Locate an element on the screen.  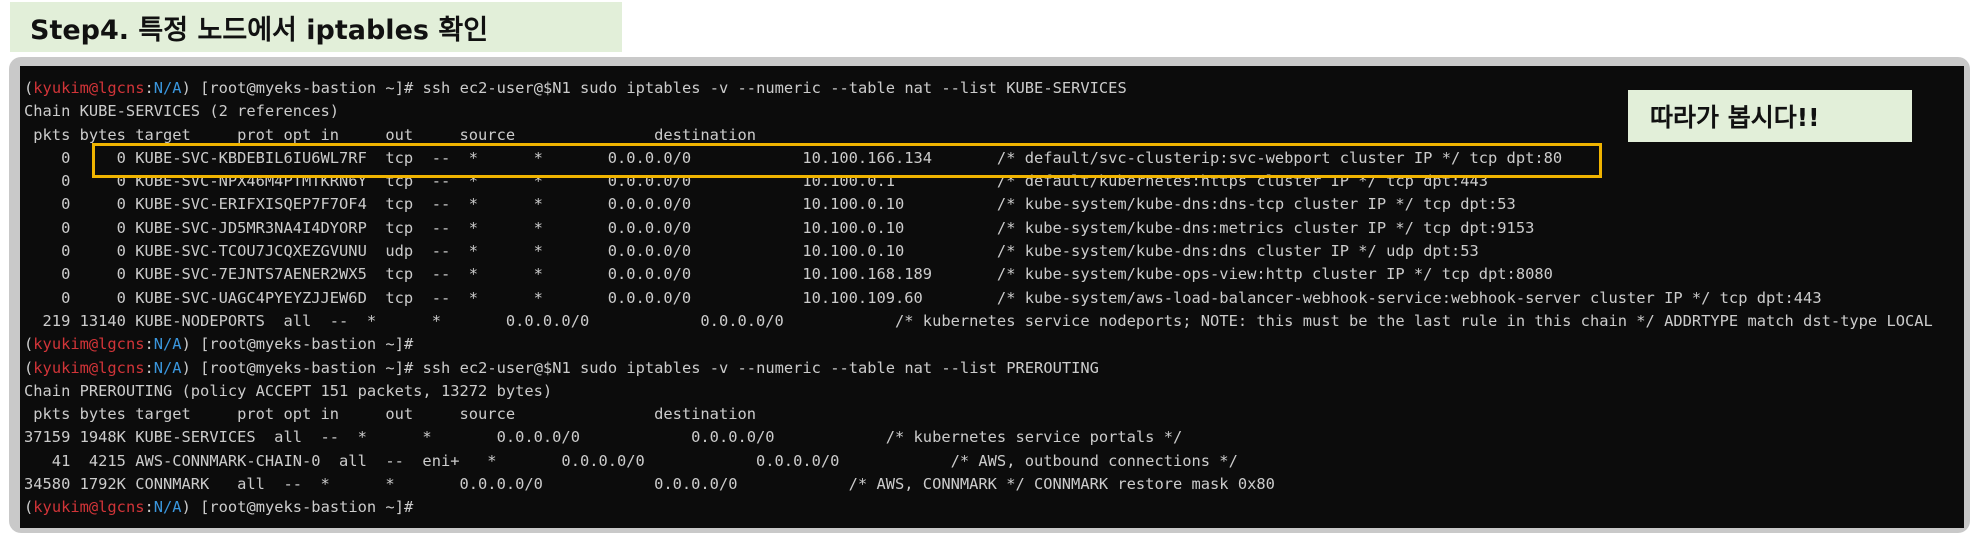
prompt-na: N/A is located at coordinates (167, 88).